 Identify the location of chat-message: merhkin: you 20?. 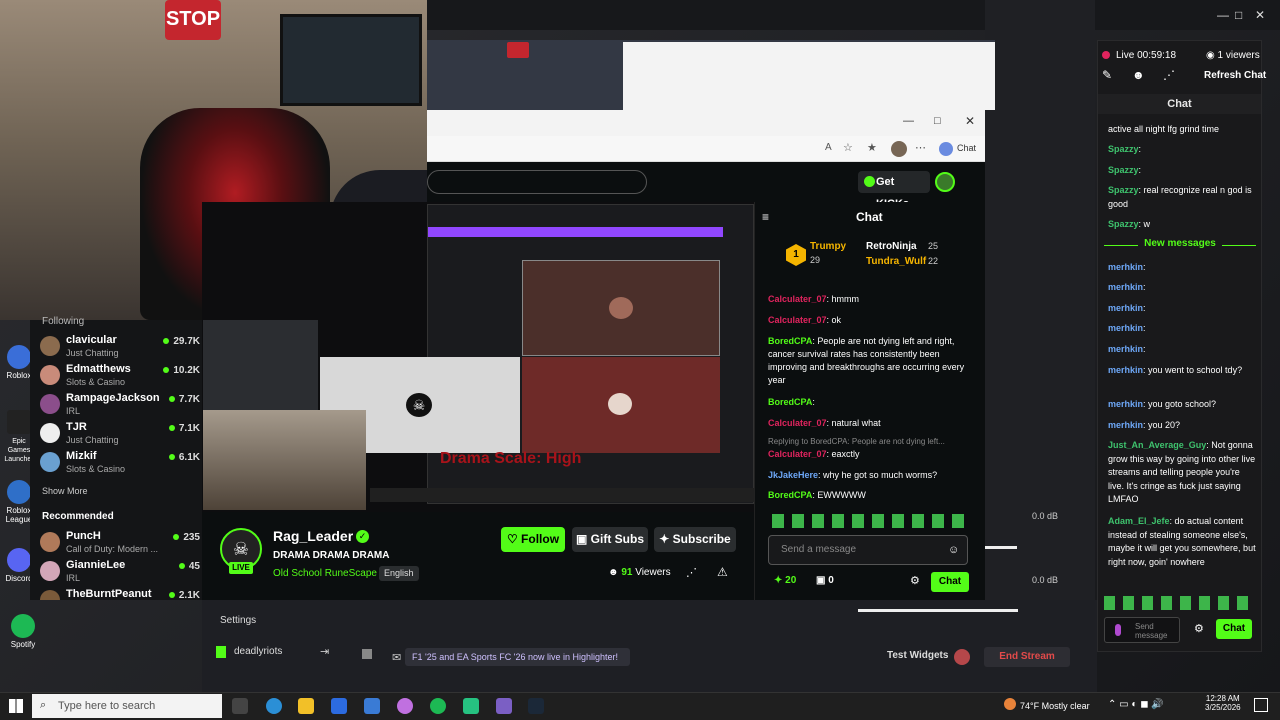
(1182, 426).